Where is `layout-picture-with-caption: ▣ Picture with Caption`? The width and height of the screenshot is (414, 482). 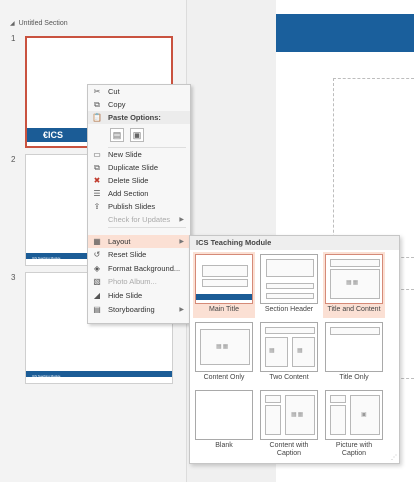
layout-picture-with-caption: ▣ Picture with Caption is located at coordinates (354, 422).